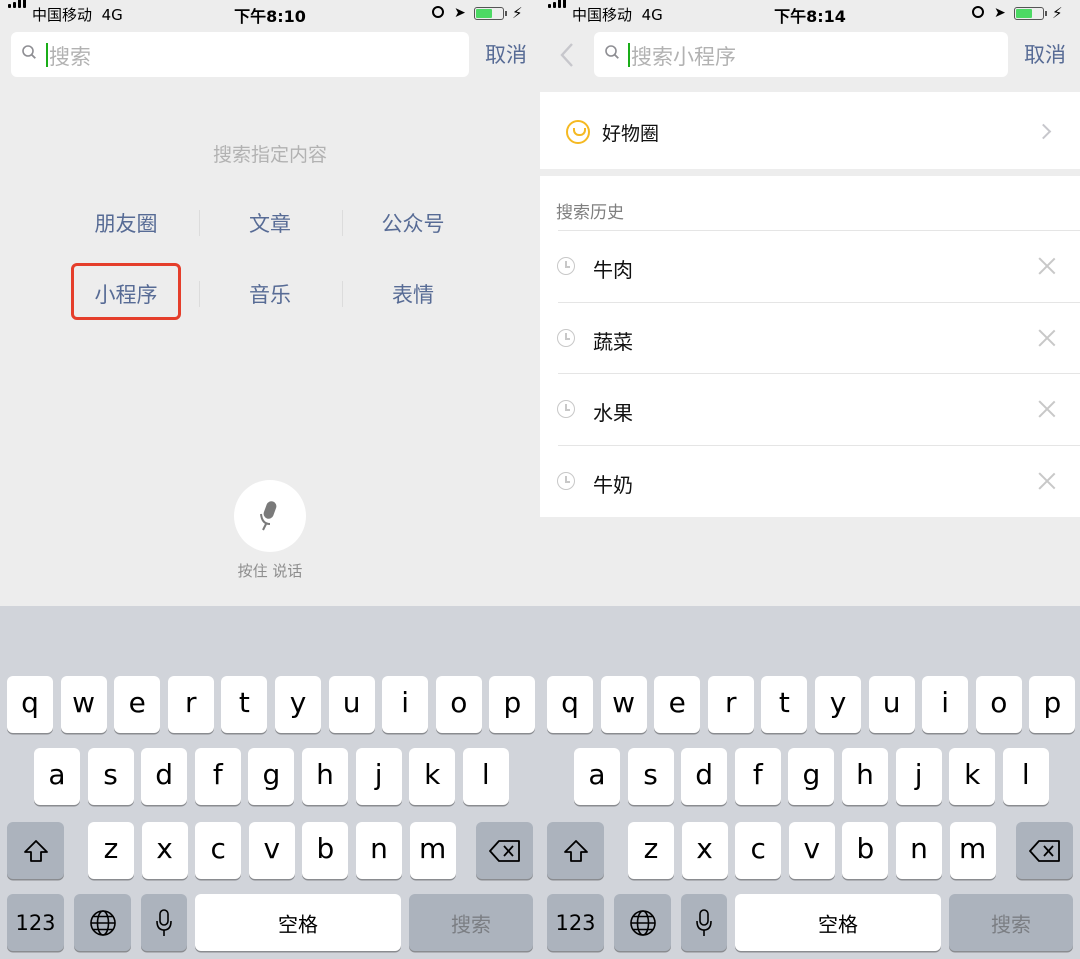  Describe the element at coordinates (613, 413) in the screenshot. I see `history-item-text: 水果` at that location.